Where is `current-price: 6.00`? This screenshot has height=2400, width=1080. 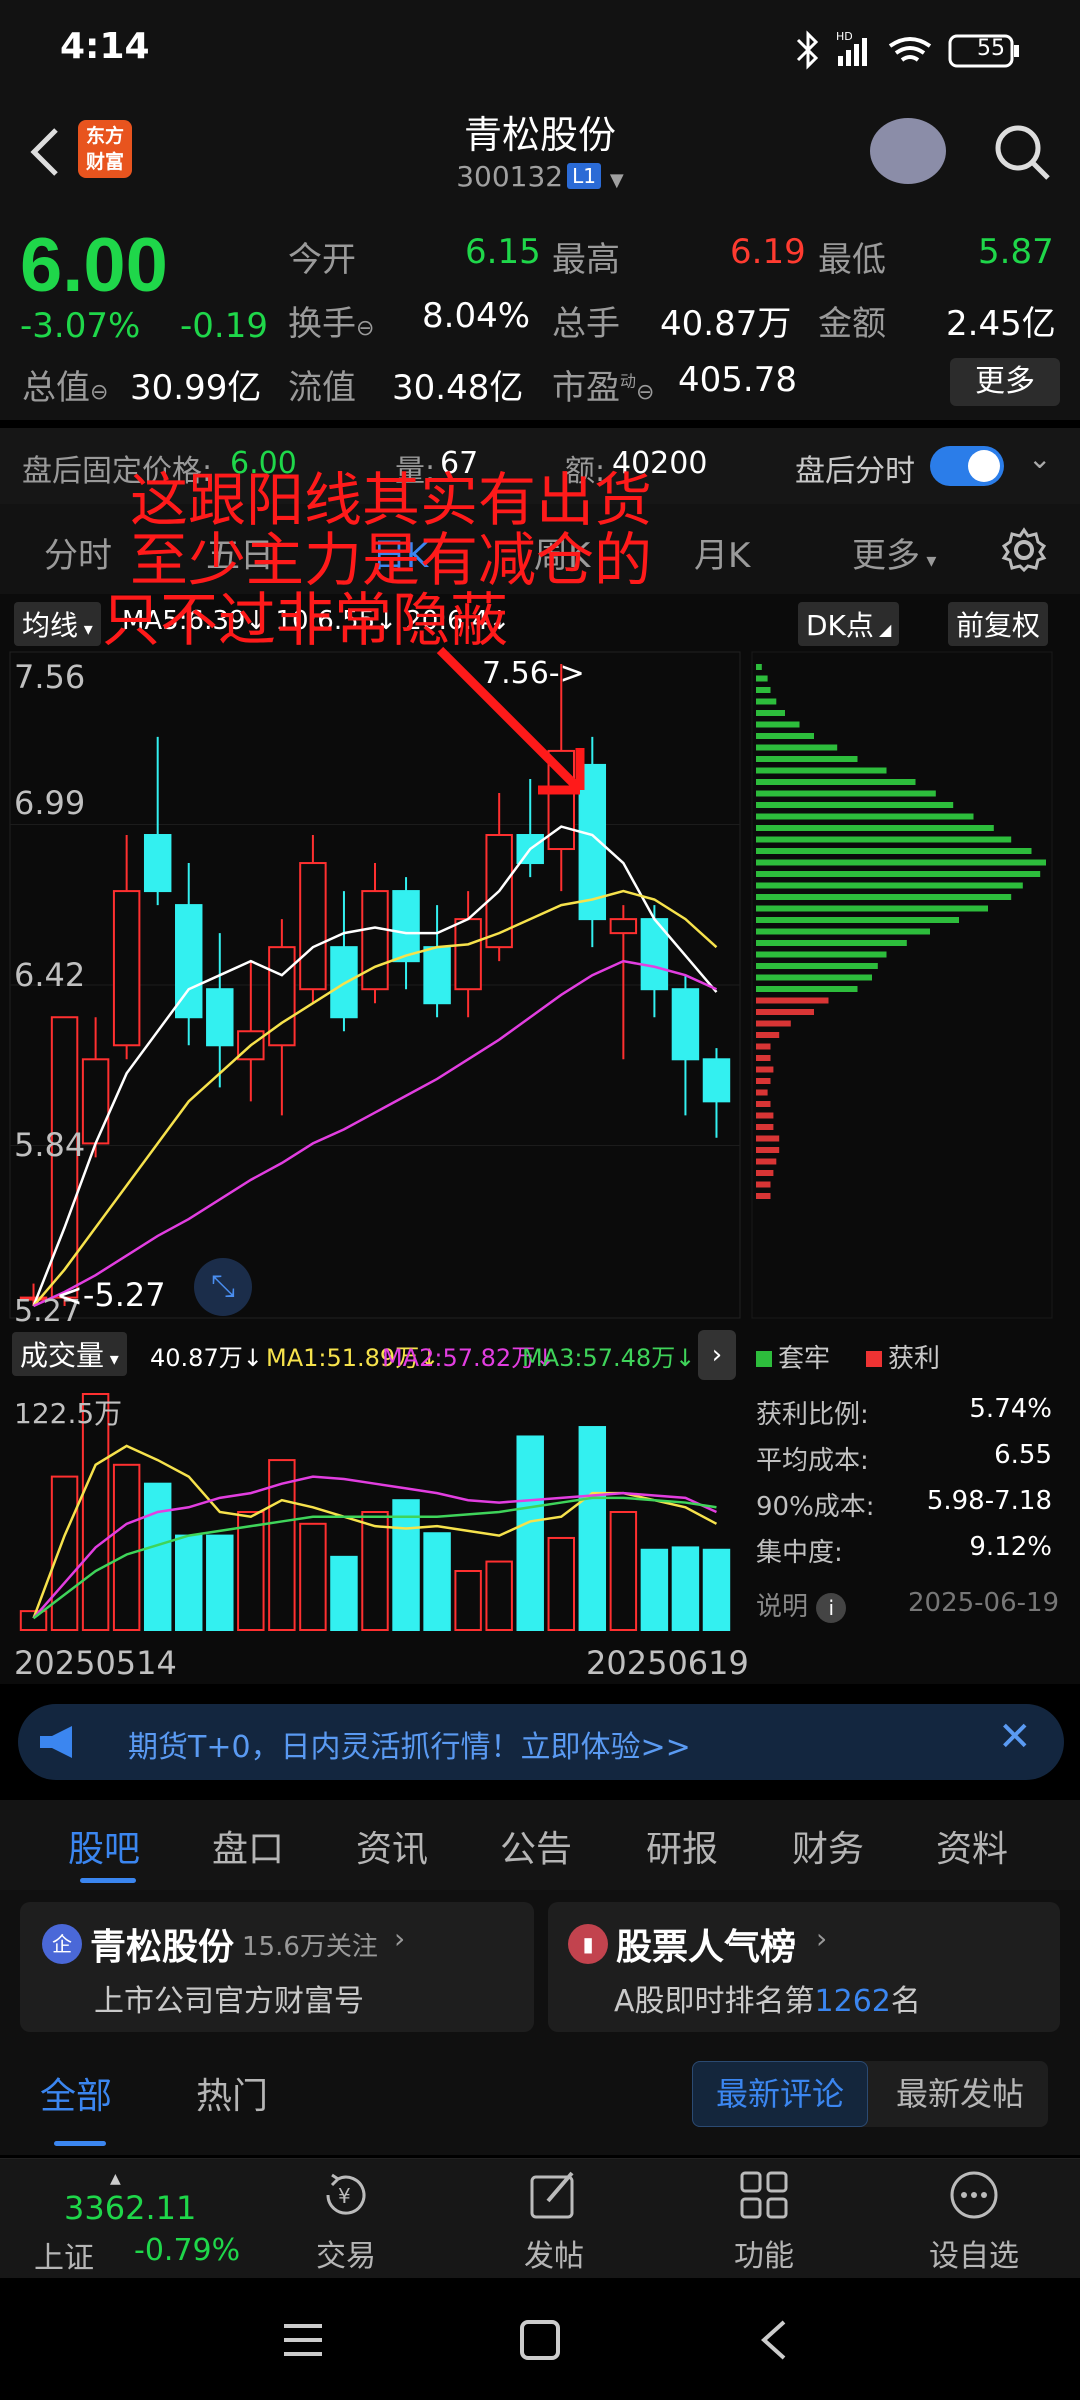
current-price: 6.00 is located at coordinates (94, 265).